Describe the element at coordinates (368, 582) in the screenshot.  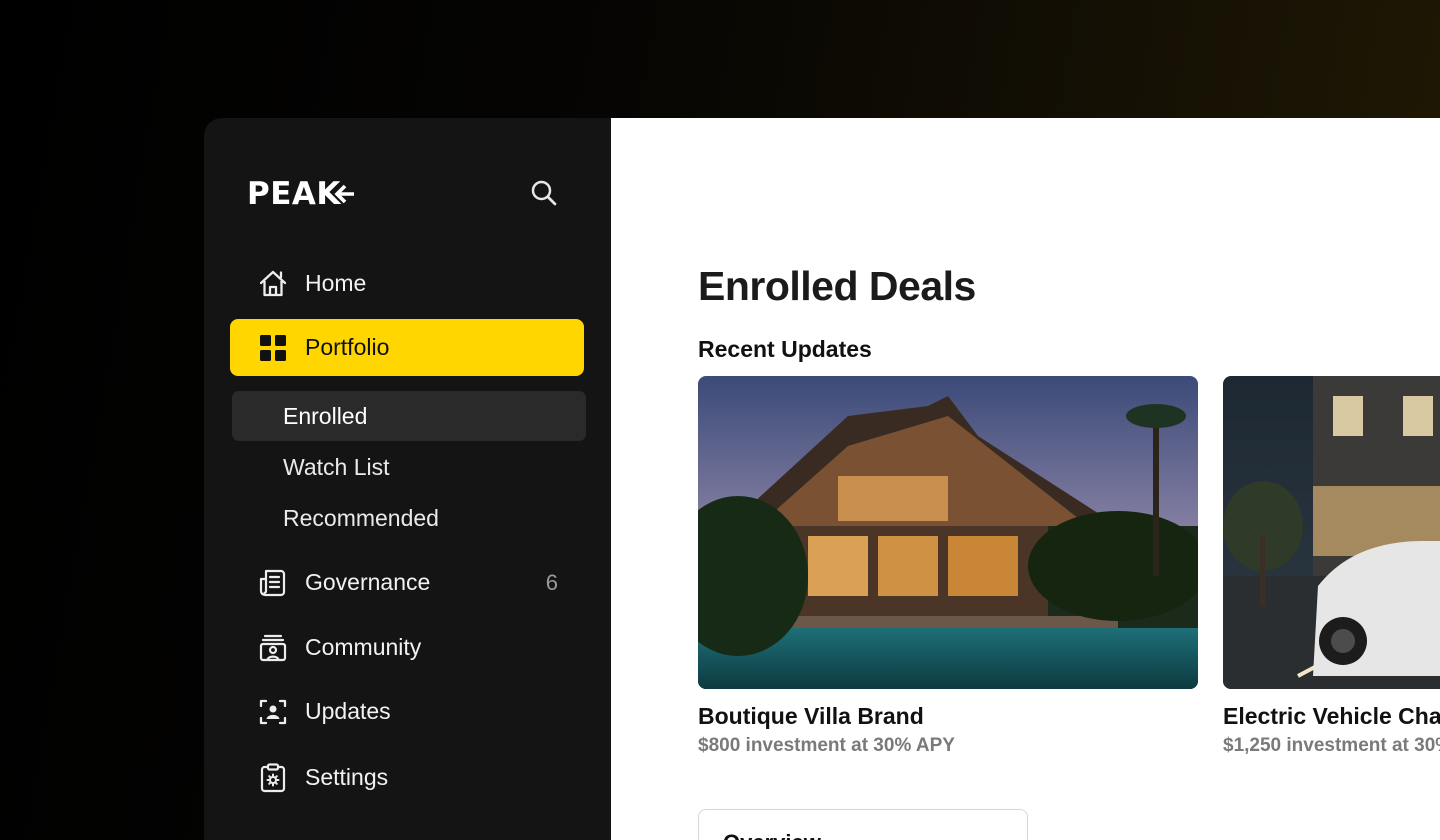
I see `sidebar-item-label: Governance` at that location.